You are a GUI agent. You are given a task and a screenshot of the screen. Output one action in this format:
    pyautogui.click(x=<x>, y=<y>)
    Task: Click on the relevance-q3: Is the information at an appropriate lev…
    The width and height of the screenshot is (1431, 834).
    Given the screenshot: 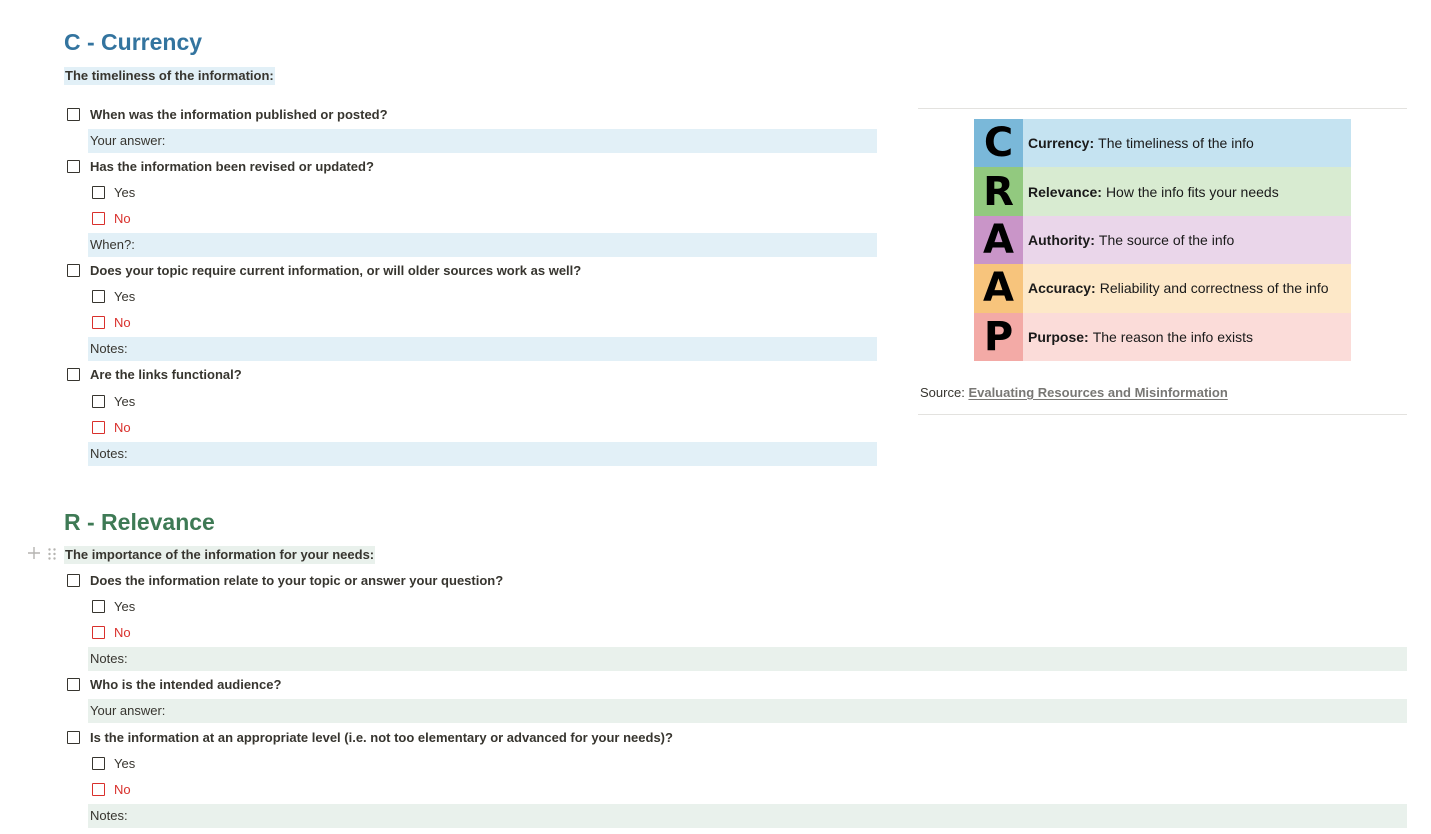 What is the action you would take?
    pyautogui.click(x=370, y=737)
    